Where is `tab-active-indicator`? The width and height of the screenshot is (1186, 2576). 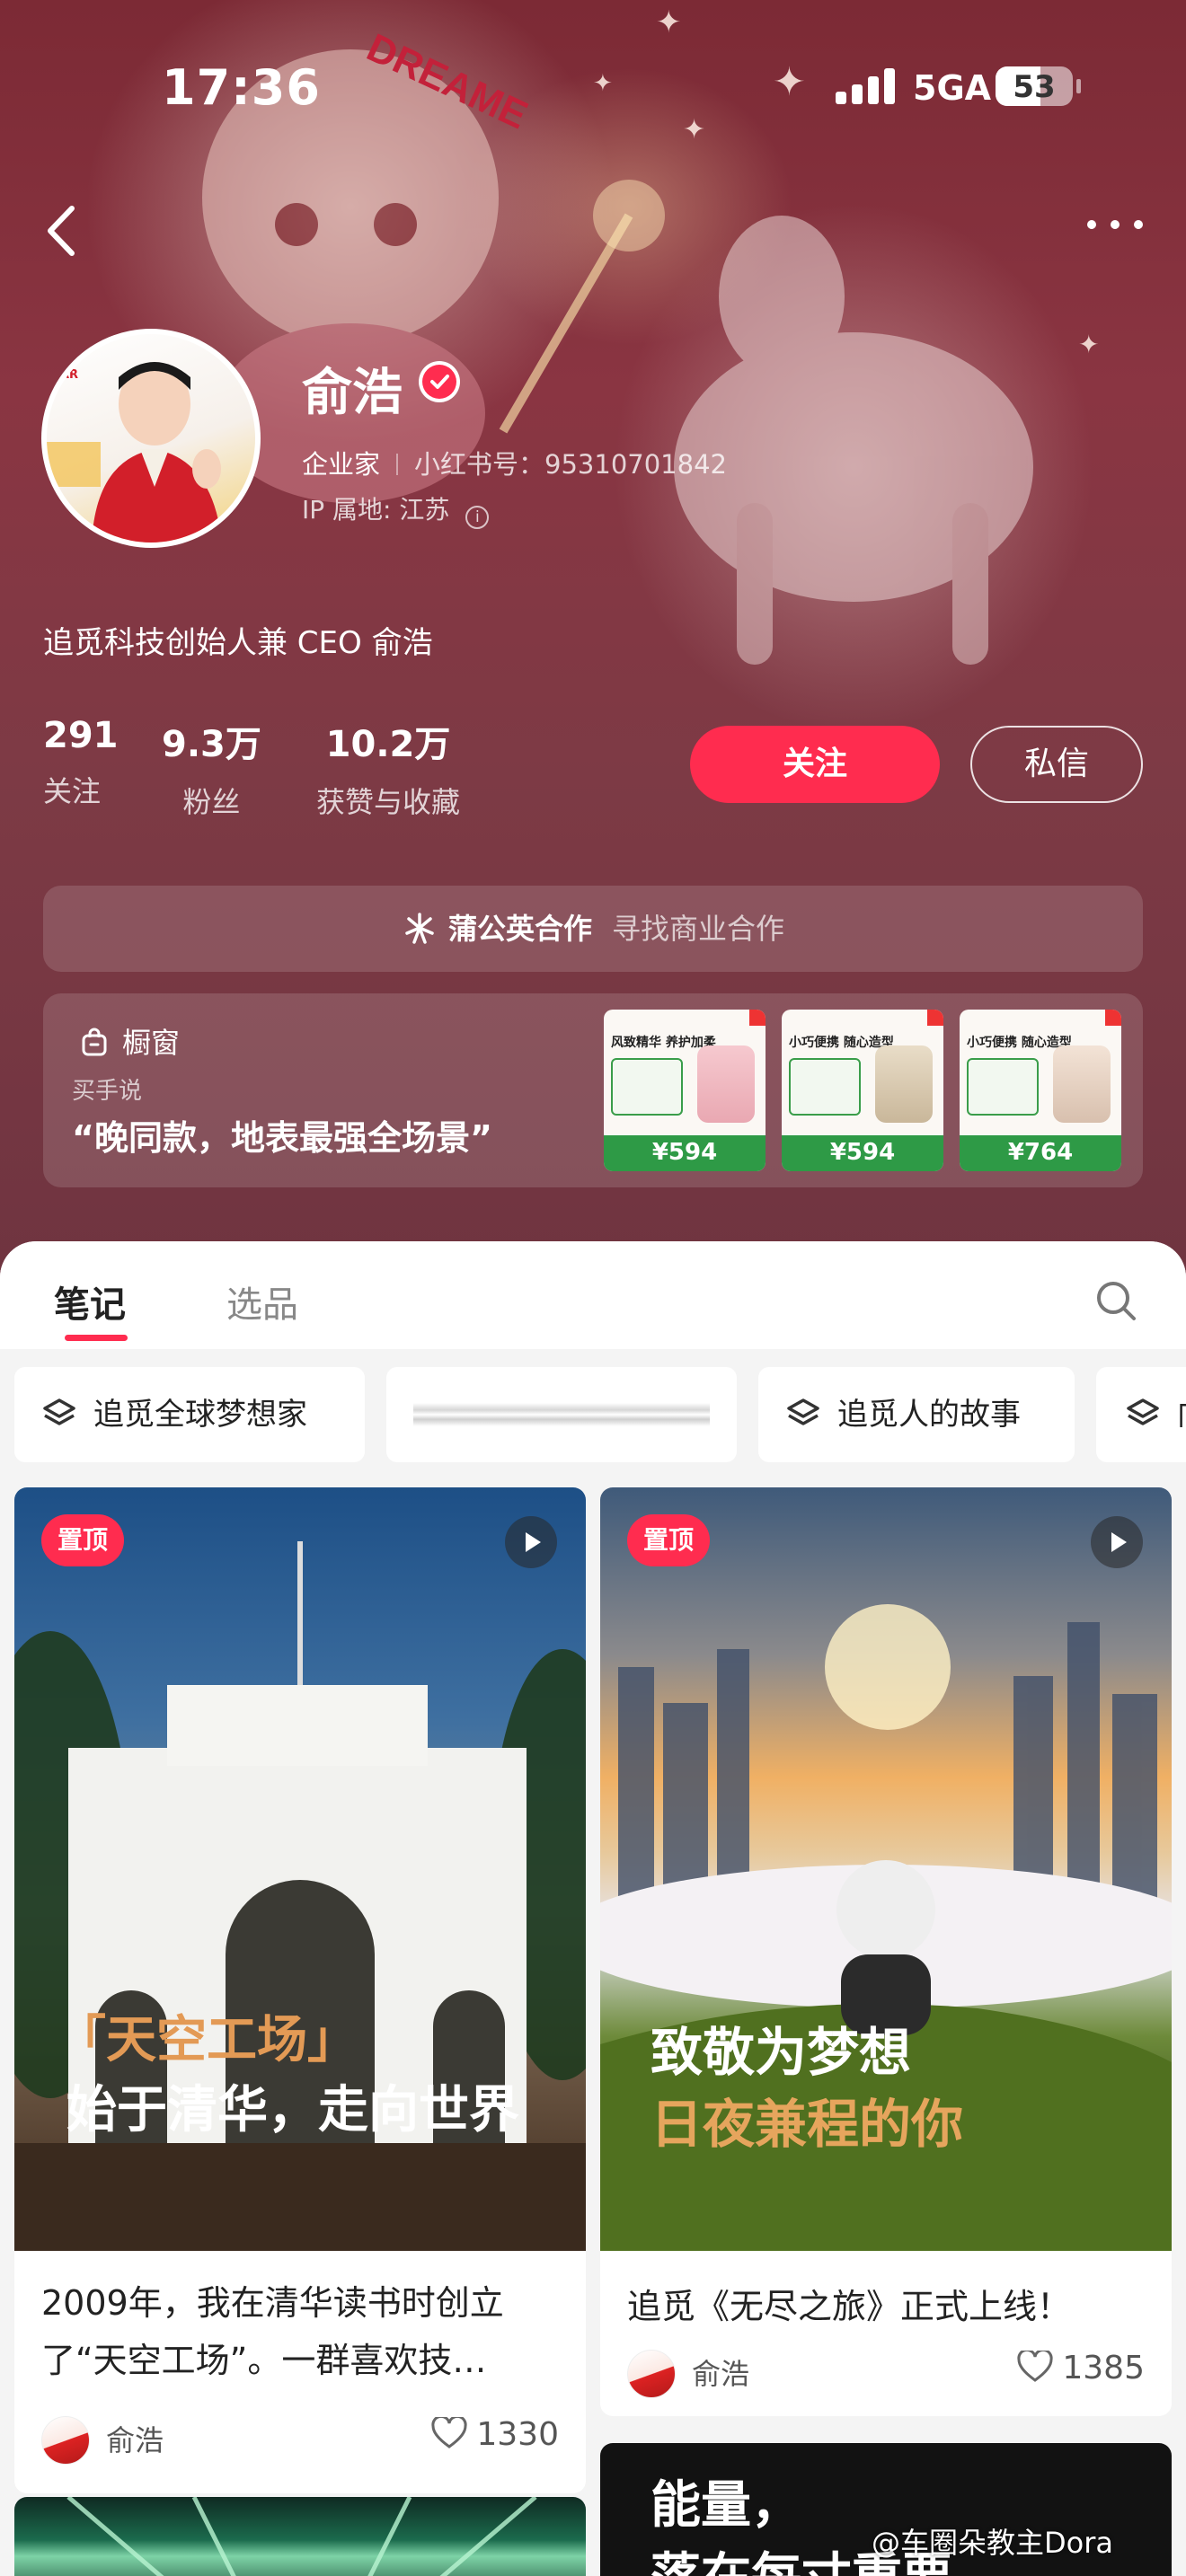 tab-active-indicator is located at coordinates (96, 1338).